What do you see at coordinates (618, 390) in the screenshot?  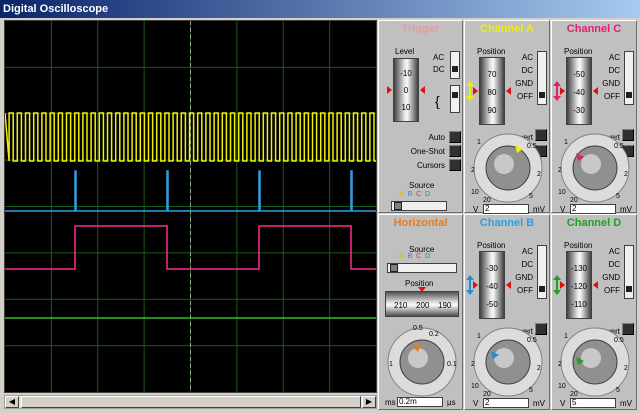 I see `channel_d-knob-label: 5` at bounding box center [618, 390].